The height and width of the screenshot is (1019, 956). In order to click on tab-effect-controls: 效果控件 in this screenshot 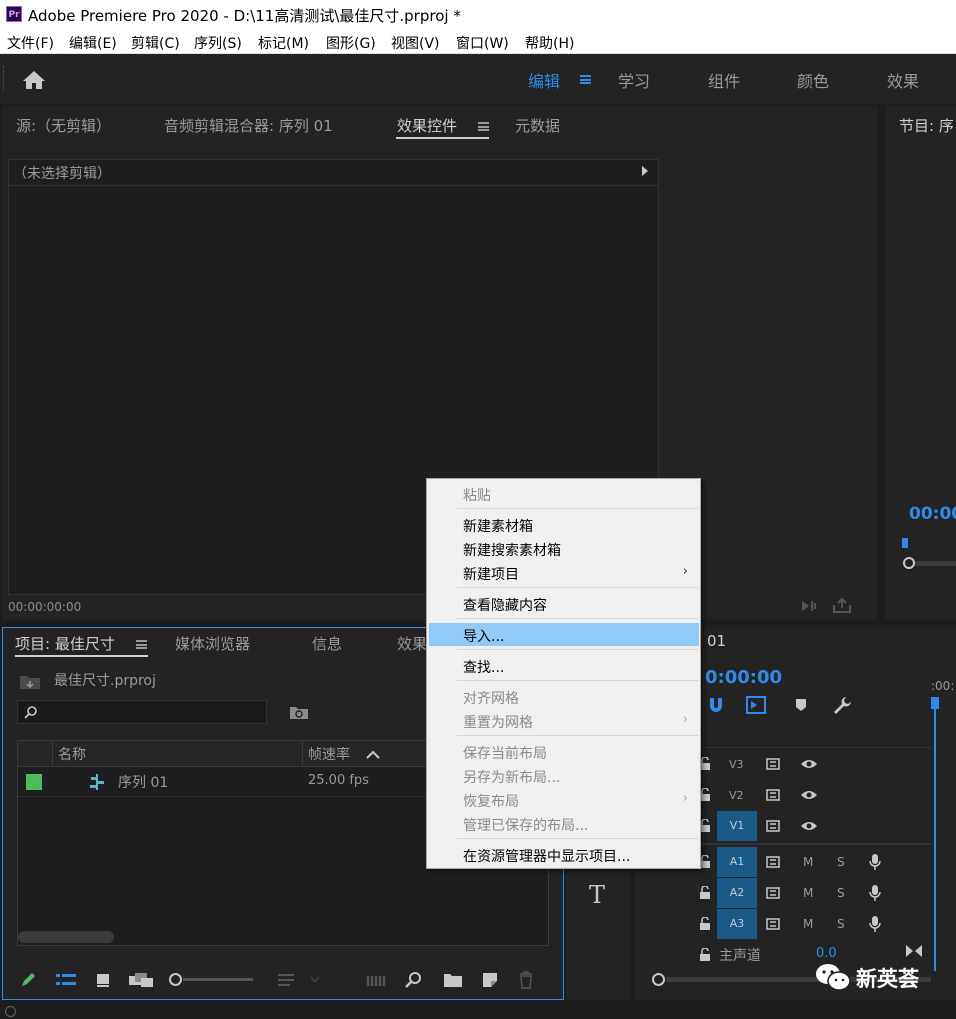, I will do `click(427, 125)`.